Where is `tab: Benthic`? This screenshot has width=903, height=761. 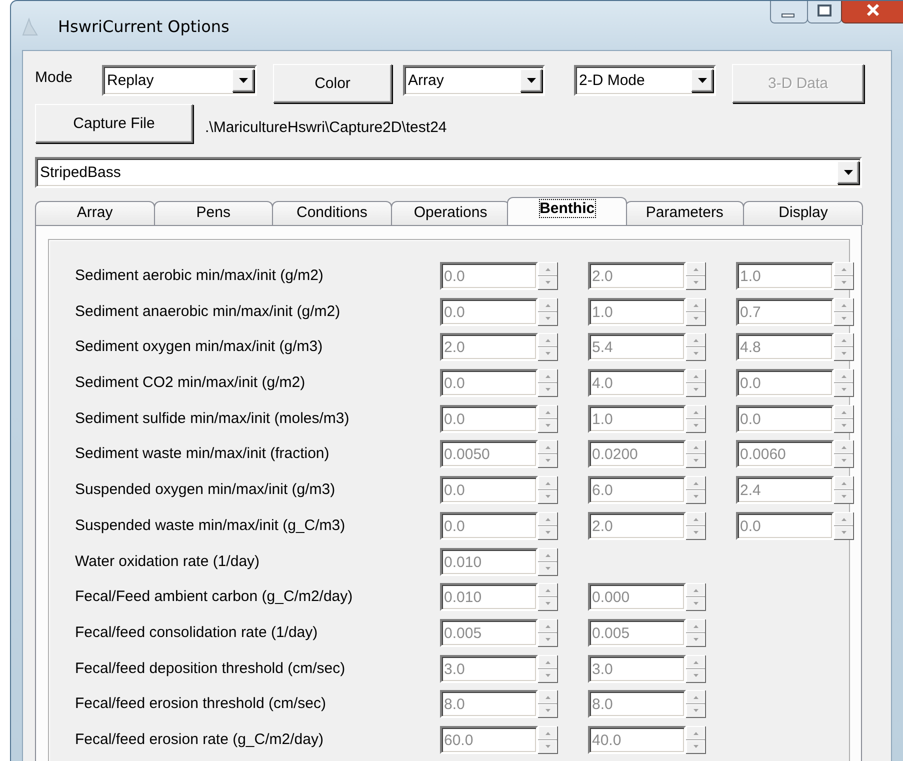 tab: Benthic is located at coordinates (567, 211).